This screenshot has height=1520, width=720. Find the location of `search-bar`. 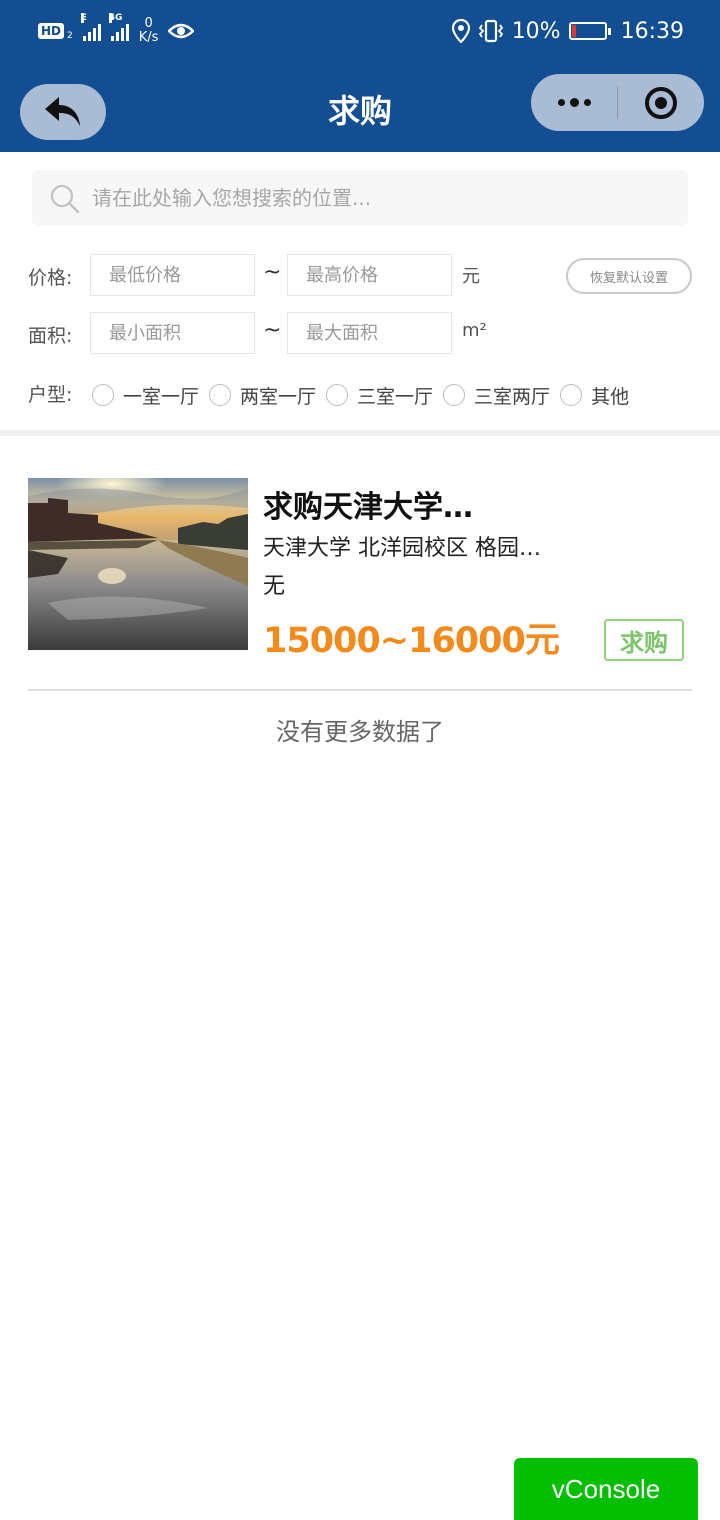

search-bar is located at coordinates (360, 198).